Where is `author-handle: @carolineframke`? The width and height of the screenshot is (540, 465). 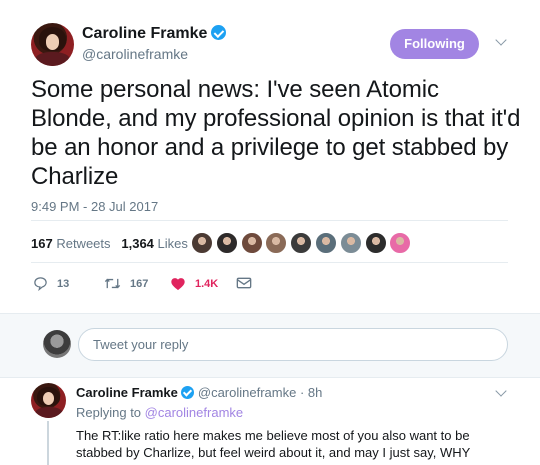 author-handle: @carolineframke is located at coordinates (135, 54).